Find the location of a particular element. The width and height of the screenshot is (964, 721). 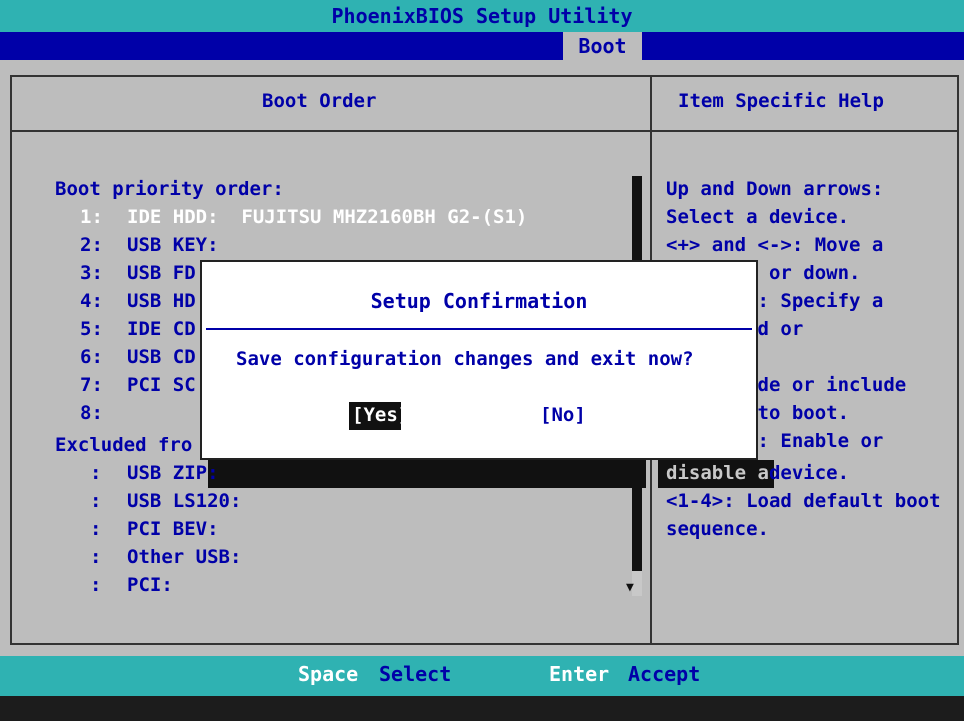

boot-item-5-num: 5: is located at coordinates (91, 329).